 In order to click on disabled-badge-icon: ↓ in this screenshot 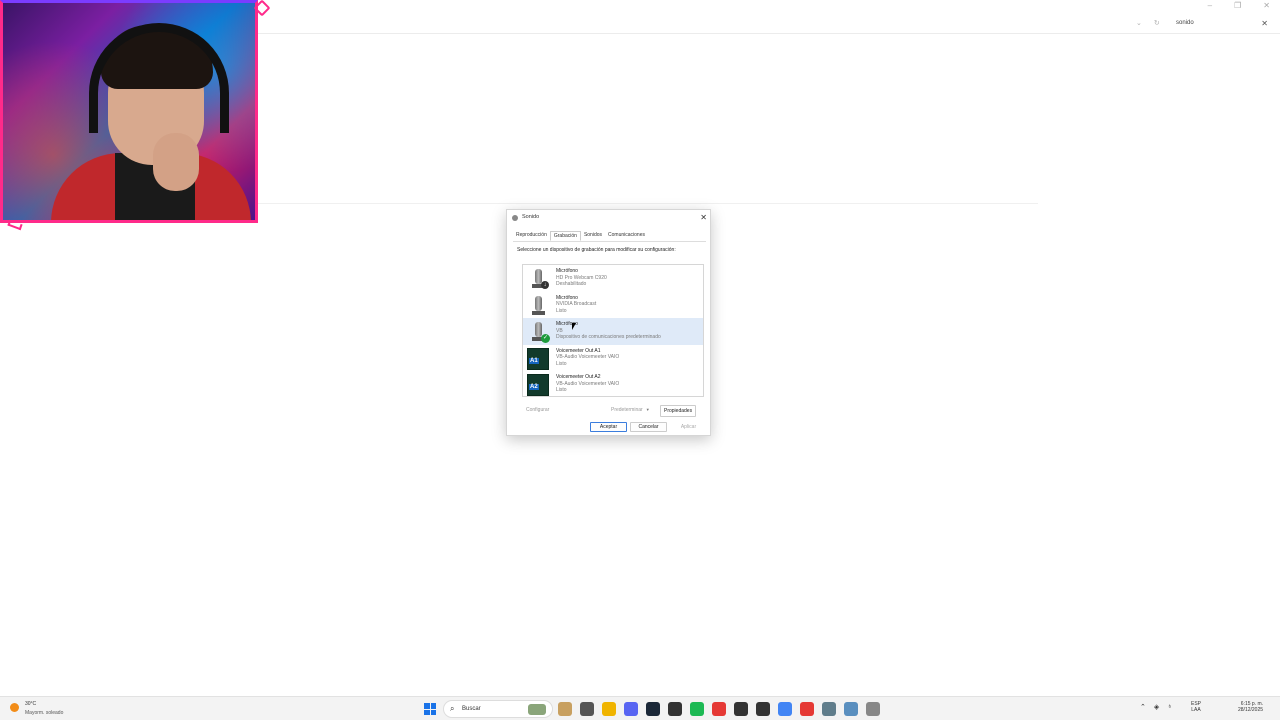, I will do `click(545, 285)`.